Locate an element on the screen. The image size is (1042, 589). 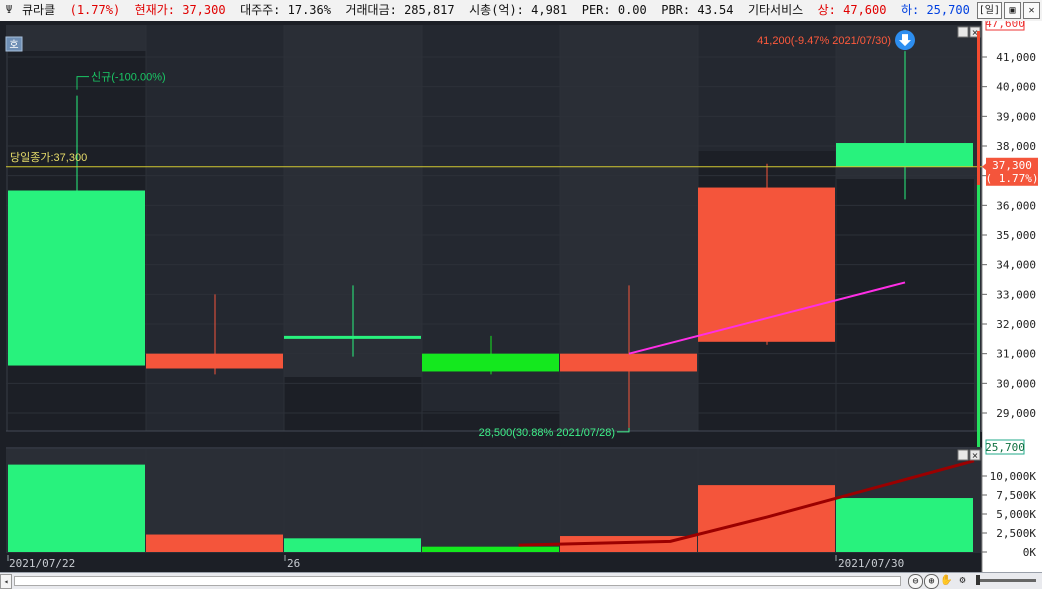
new-listing-annotation: 신규(-100.00%) is located at coordinates (128, 77).